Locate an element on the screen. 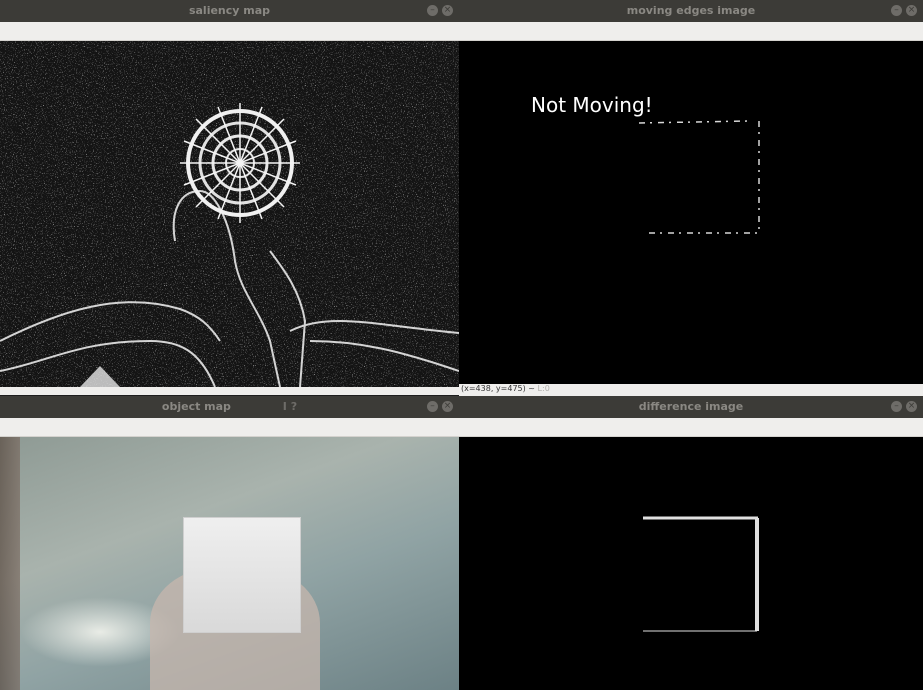 The width and height of the screenshot is (923, 690). window-titlebar: object map I ? – × is located at coordinates (229, 407).